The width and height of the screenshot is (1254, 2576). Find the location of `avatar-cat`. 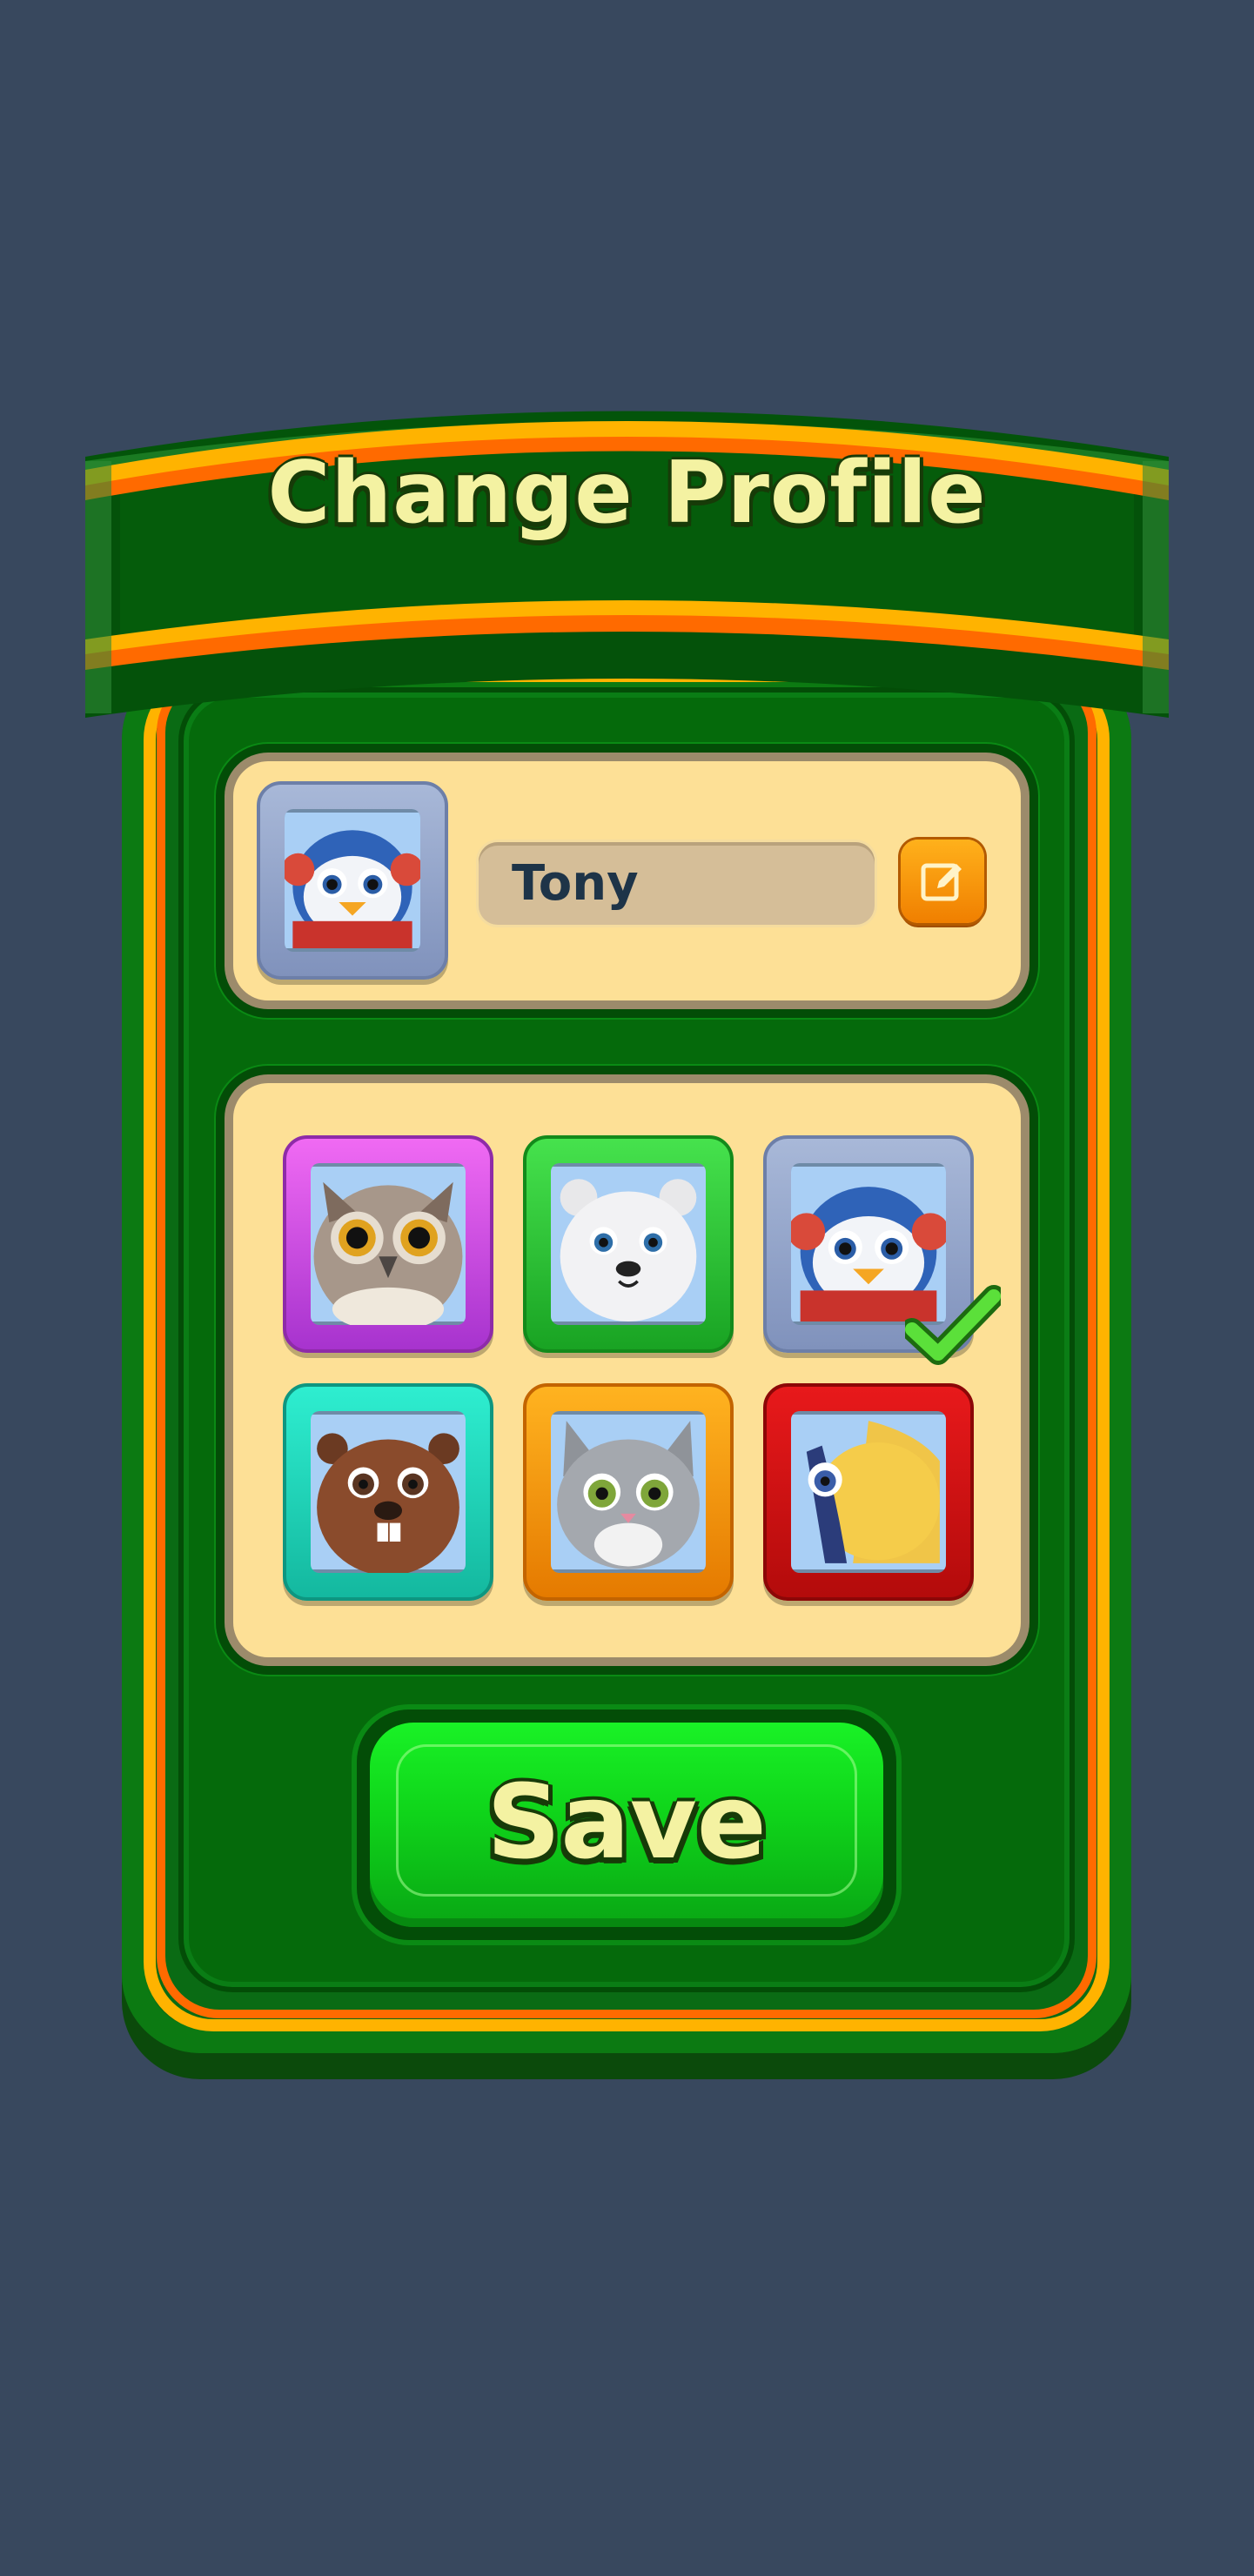

avatar-cat is located at coordinates (628, 1492).